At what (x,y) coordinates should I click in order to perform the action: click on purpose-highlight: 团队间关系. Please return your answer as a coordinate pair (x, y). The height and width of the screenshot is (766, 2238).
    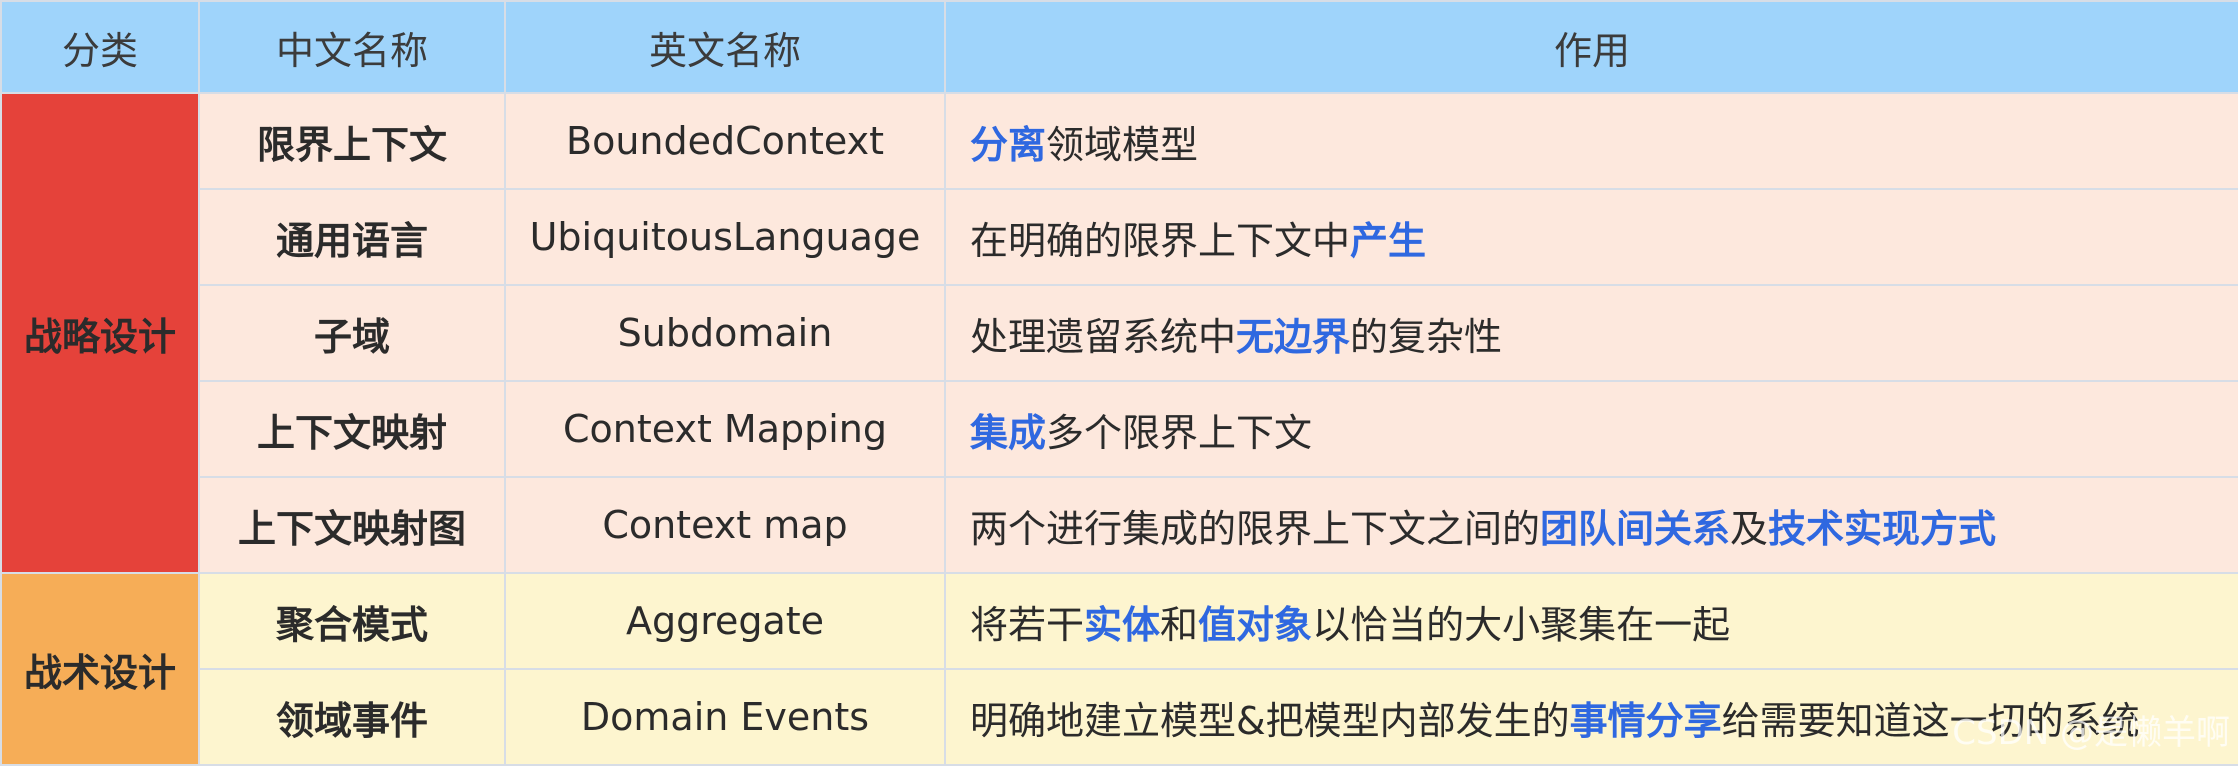
    Looking at the image, I should click on (1635, 529).